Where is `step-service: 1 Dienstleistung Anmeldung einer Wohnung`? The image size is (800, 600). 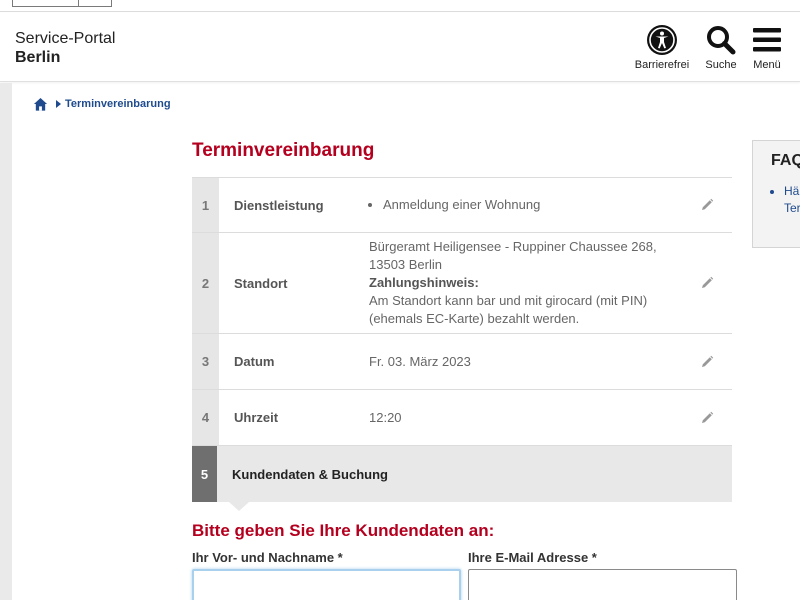
step-service: 1 Dienstleistung Anmeldung einer Wohnung is located at coordinates (462, 205).